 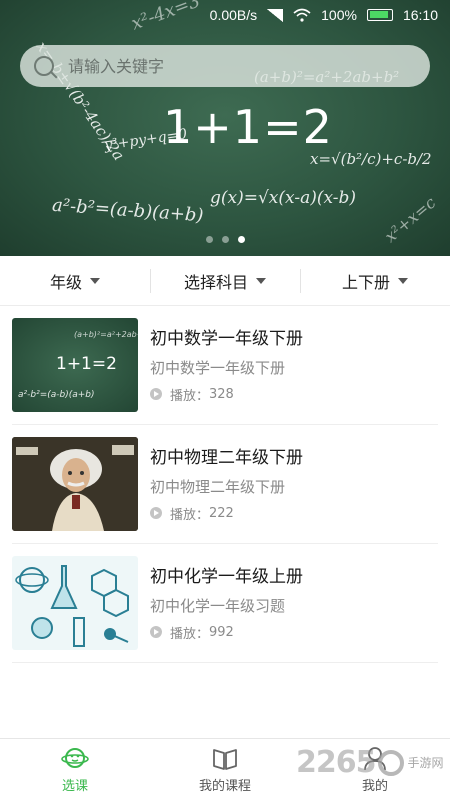 I want to click on carousel-dot-active, so click(x=241, y=239).